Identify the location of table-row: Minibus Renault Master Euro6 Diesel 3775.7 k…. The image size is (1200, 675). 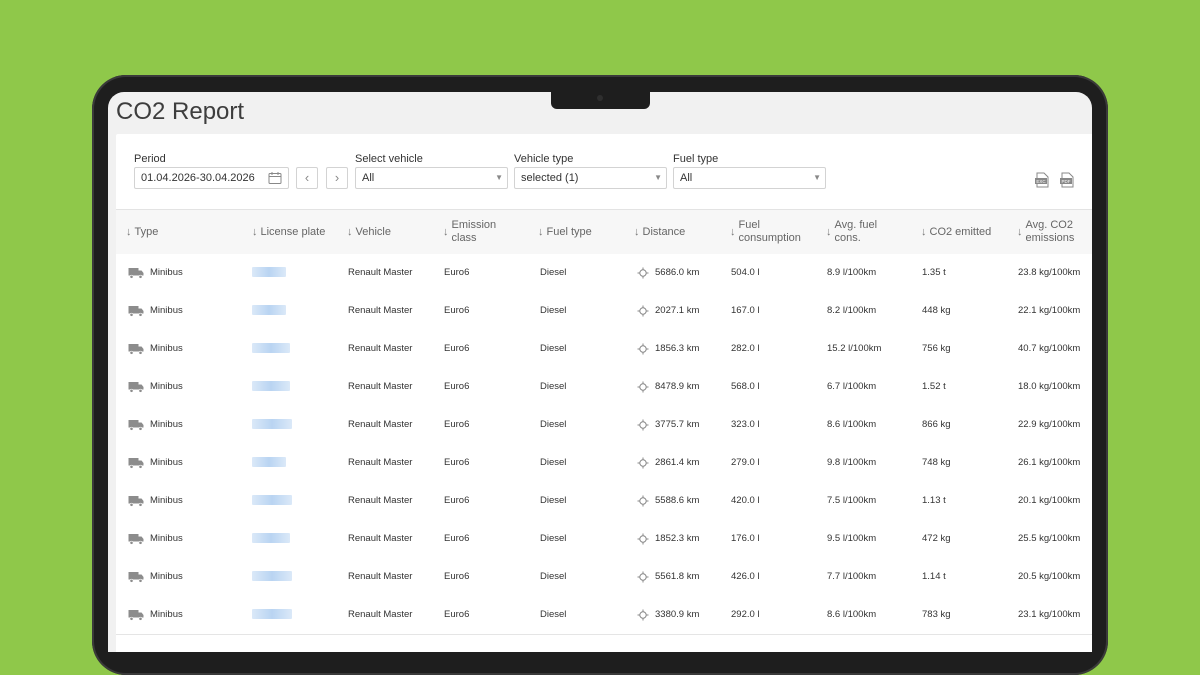
(604, 425).